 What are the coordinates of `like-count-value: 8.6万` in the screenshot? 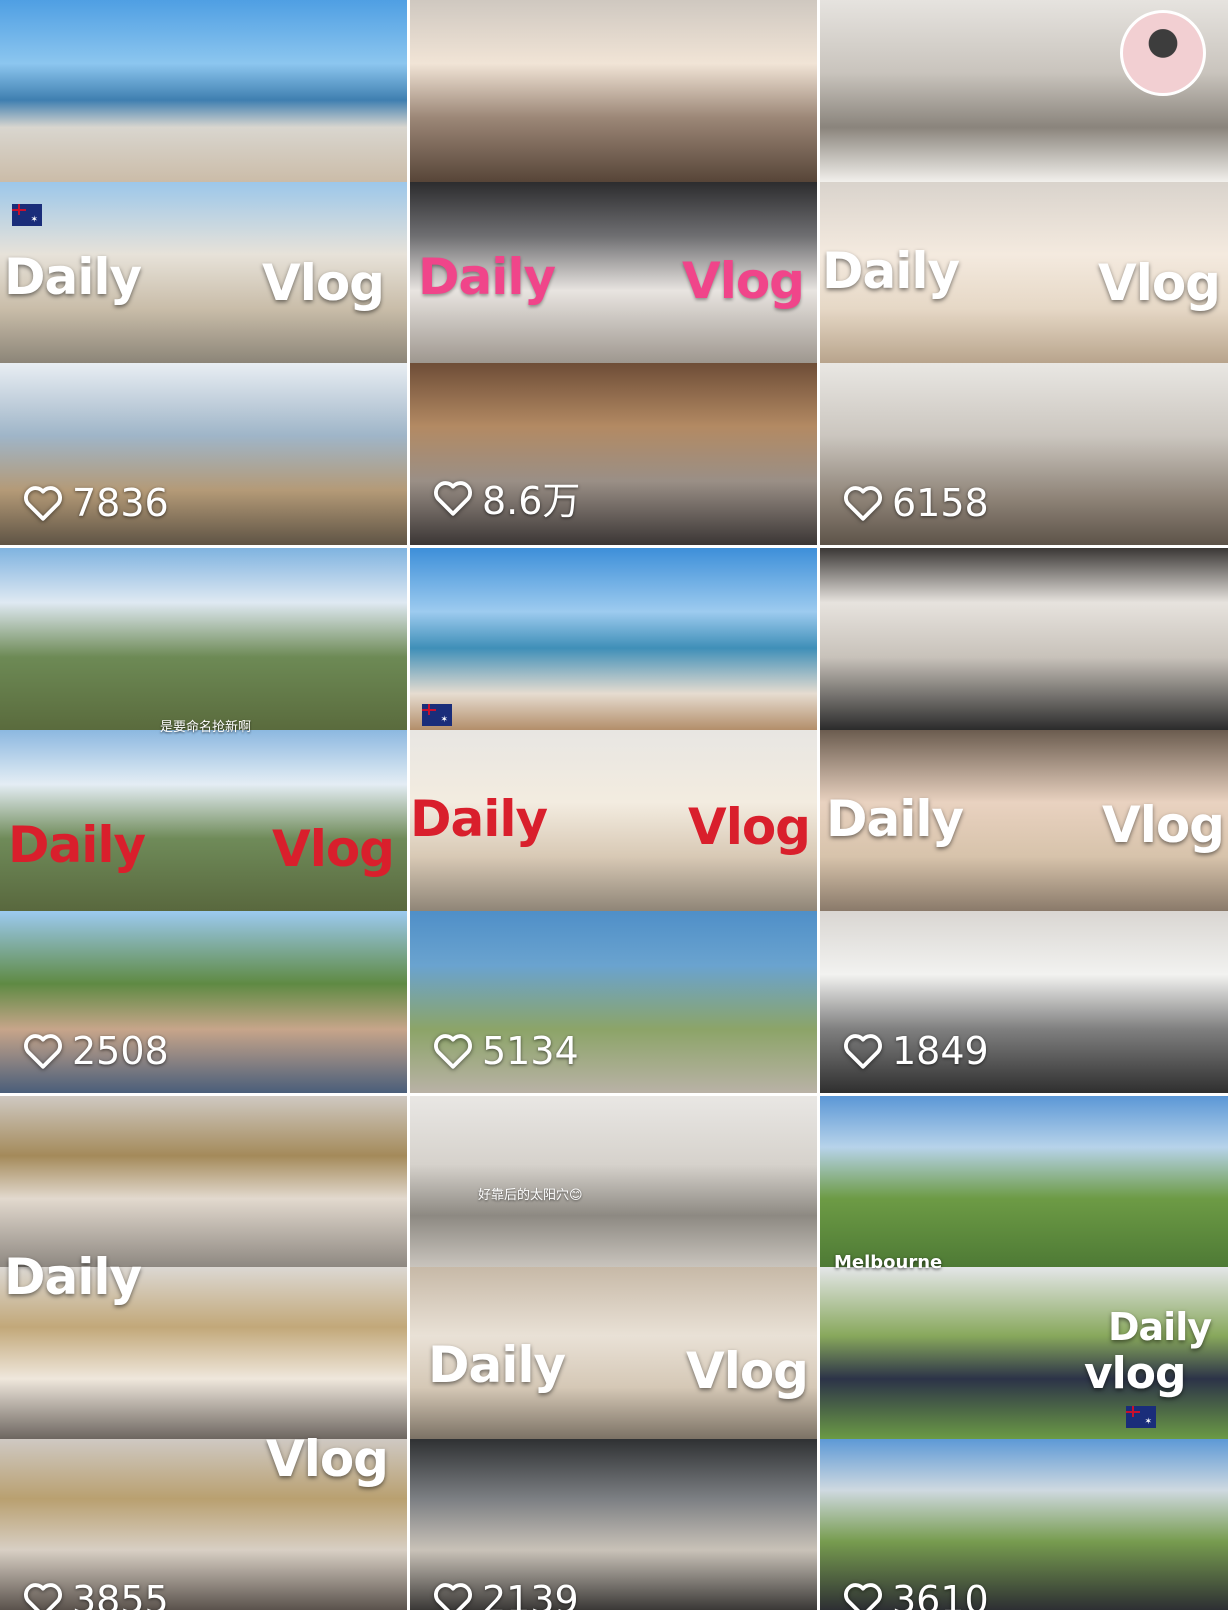 It's located at (531, 501).